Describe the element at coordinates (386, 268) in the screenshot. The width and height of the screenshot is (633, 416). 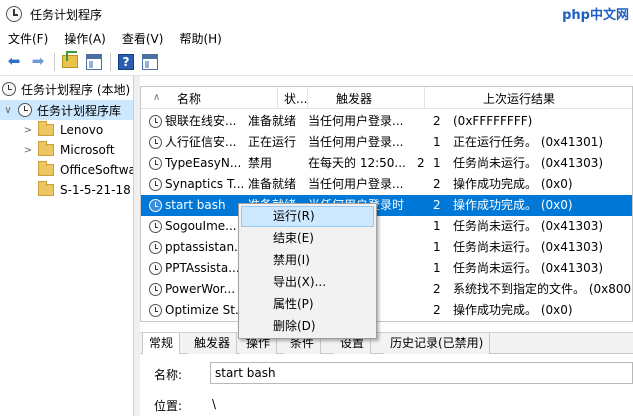
I see `table-row: PPTAssista...5 - 1...1任务尚未运行。 (0x41303)` at that location.